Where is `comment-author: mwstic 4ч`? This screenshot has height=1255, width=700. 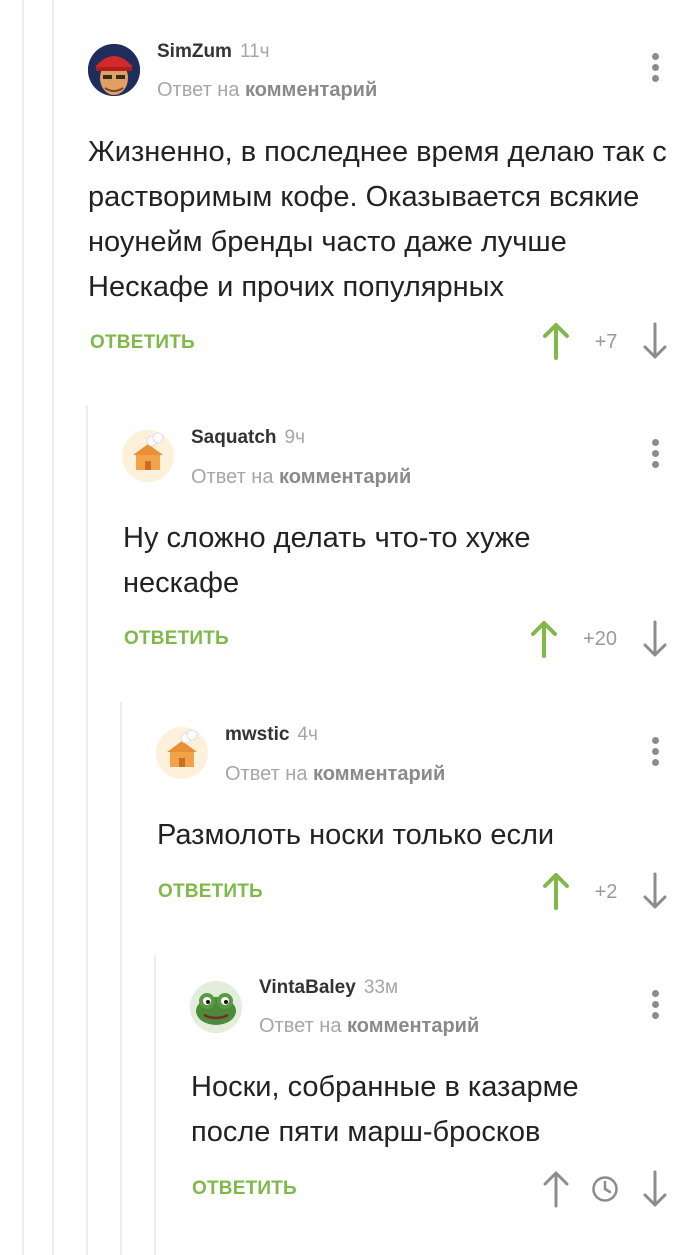
comment-author: mwstic 4ч is located at coordinates (271, 735).